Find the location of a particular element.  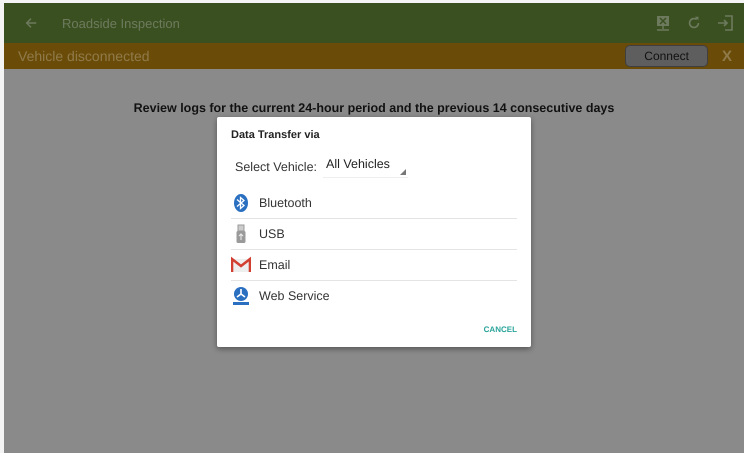

refresh-icon is located at coordinates (694, 23).